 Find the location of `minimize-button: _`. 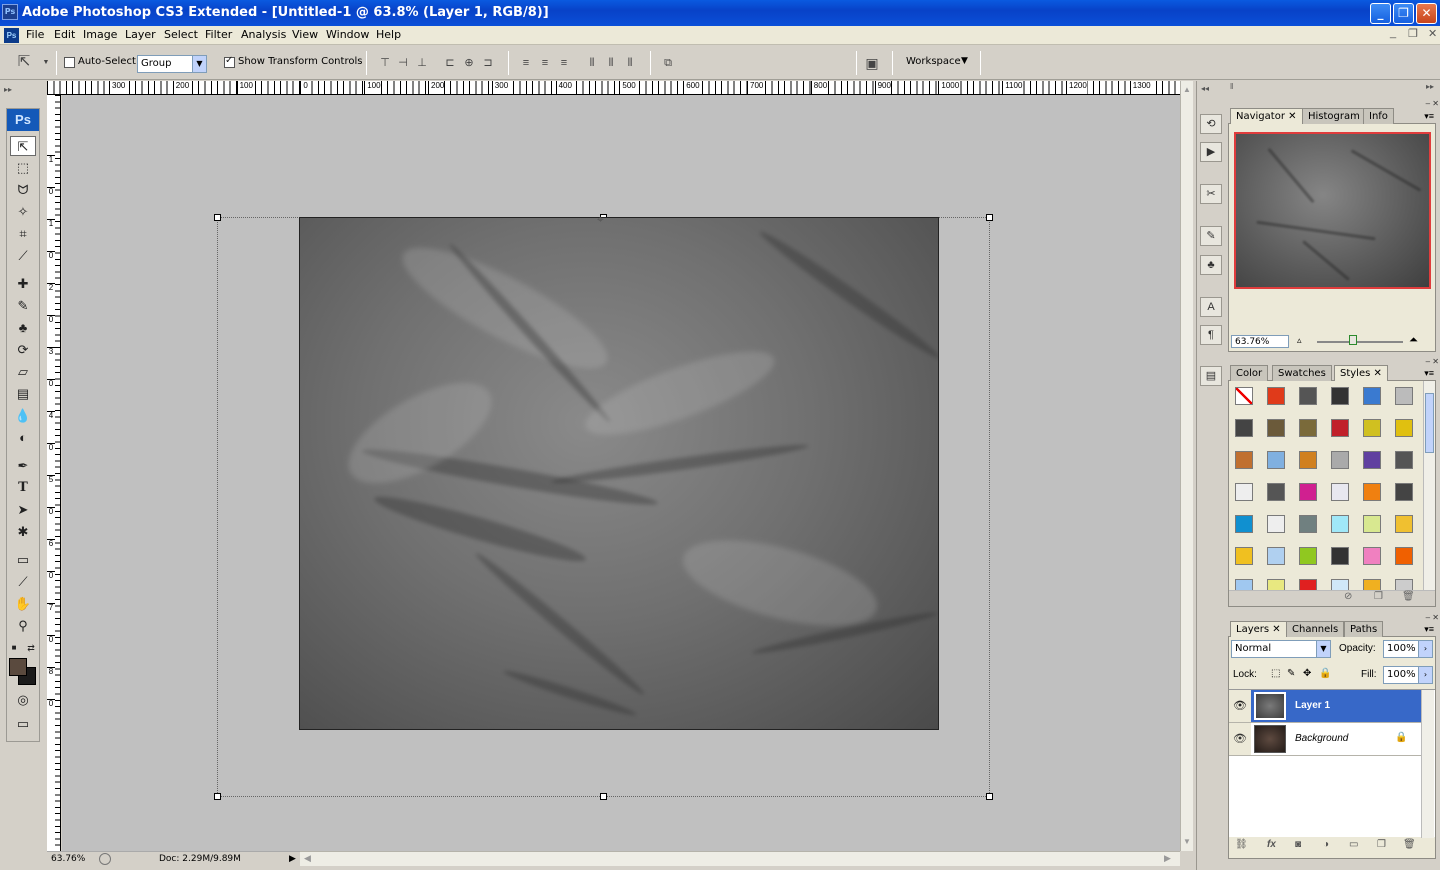

minimize-button: _ is located at coordinates (1380, 13).